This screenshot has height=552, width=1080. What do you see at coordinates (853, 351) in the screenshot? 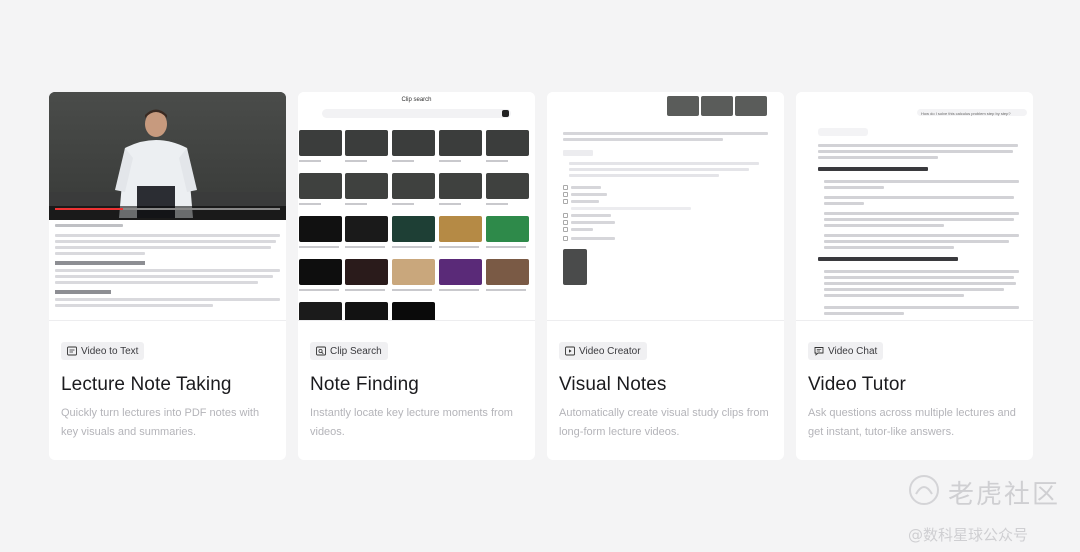
I see `tag-label: Video Chat` at bounding box center [853, 351].